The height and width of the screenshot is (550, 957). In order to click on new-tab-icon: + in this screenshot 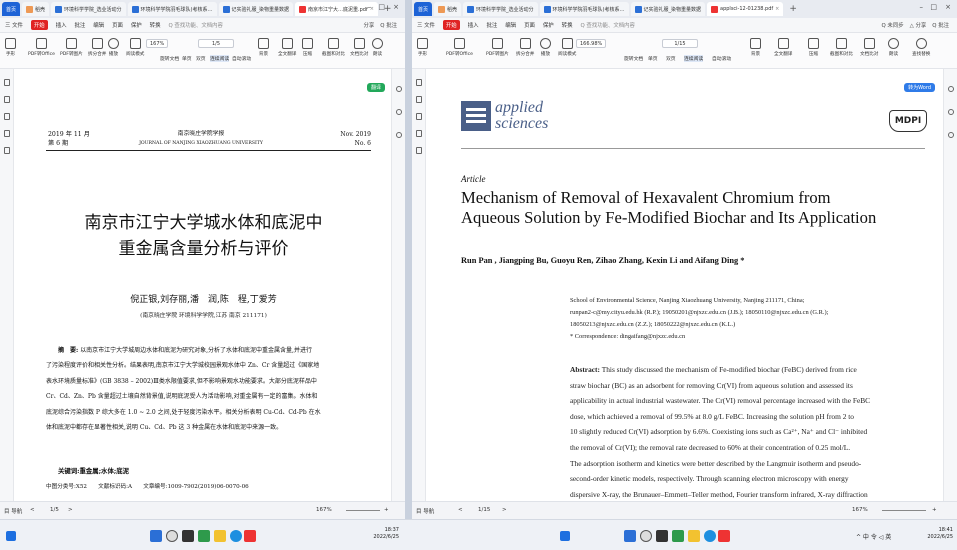, I will do `click(793, 9)`.